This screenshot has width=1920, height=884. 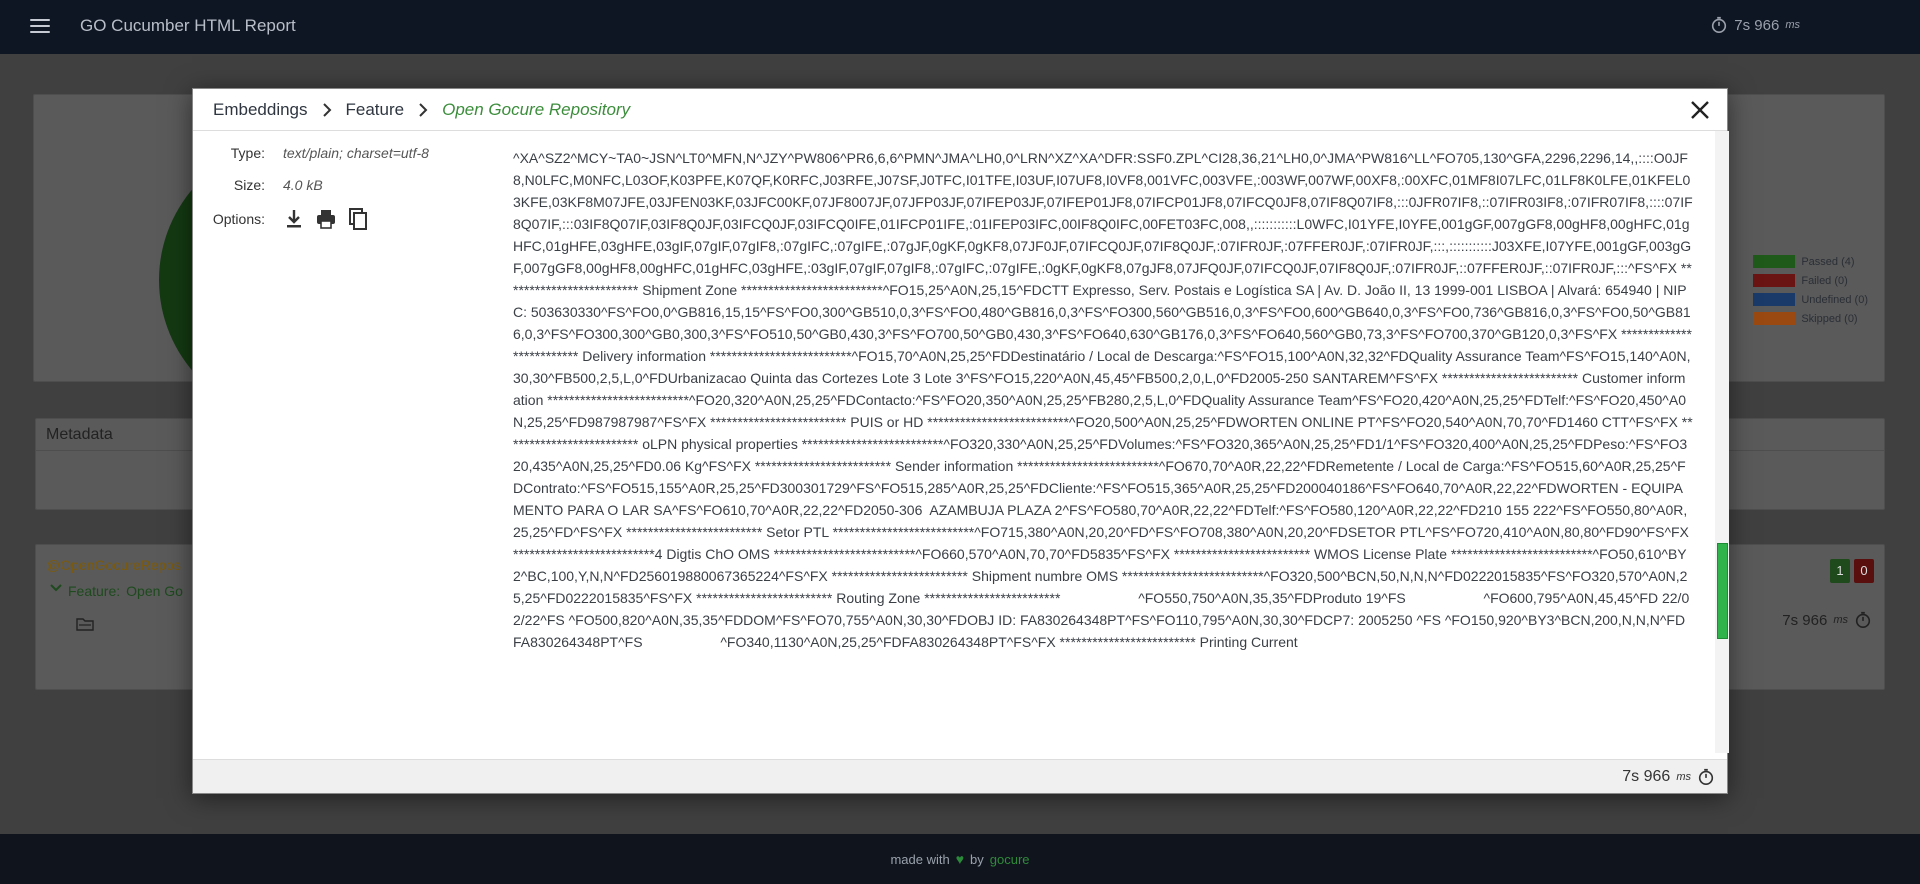 What do you see at coordinates (1810, 261) in the screenshot?
I see `legend-item: Passed (4)` at bounding box center [1810, 261].